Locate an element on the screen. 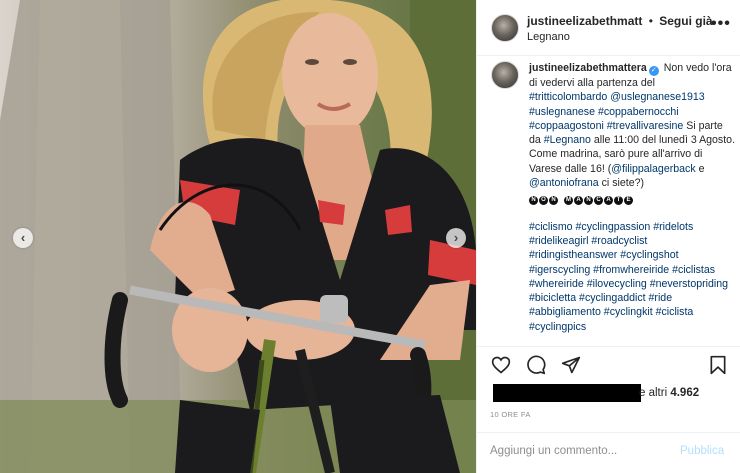 This screenshot has width=740, height=473. chevron-left-icon: ‹ is located at coordinates (23, 238).